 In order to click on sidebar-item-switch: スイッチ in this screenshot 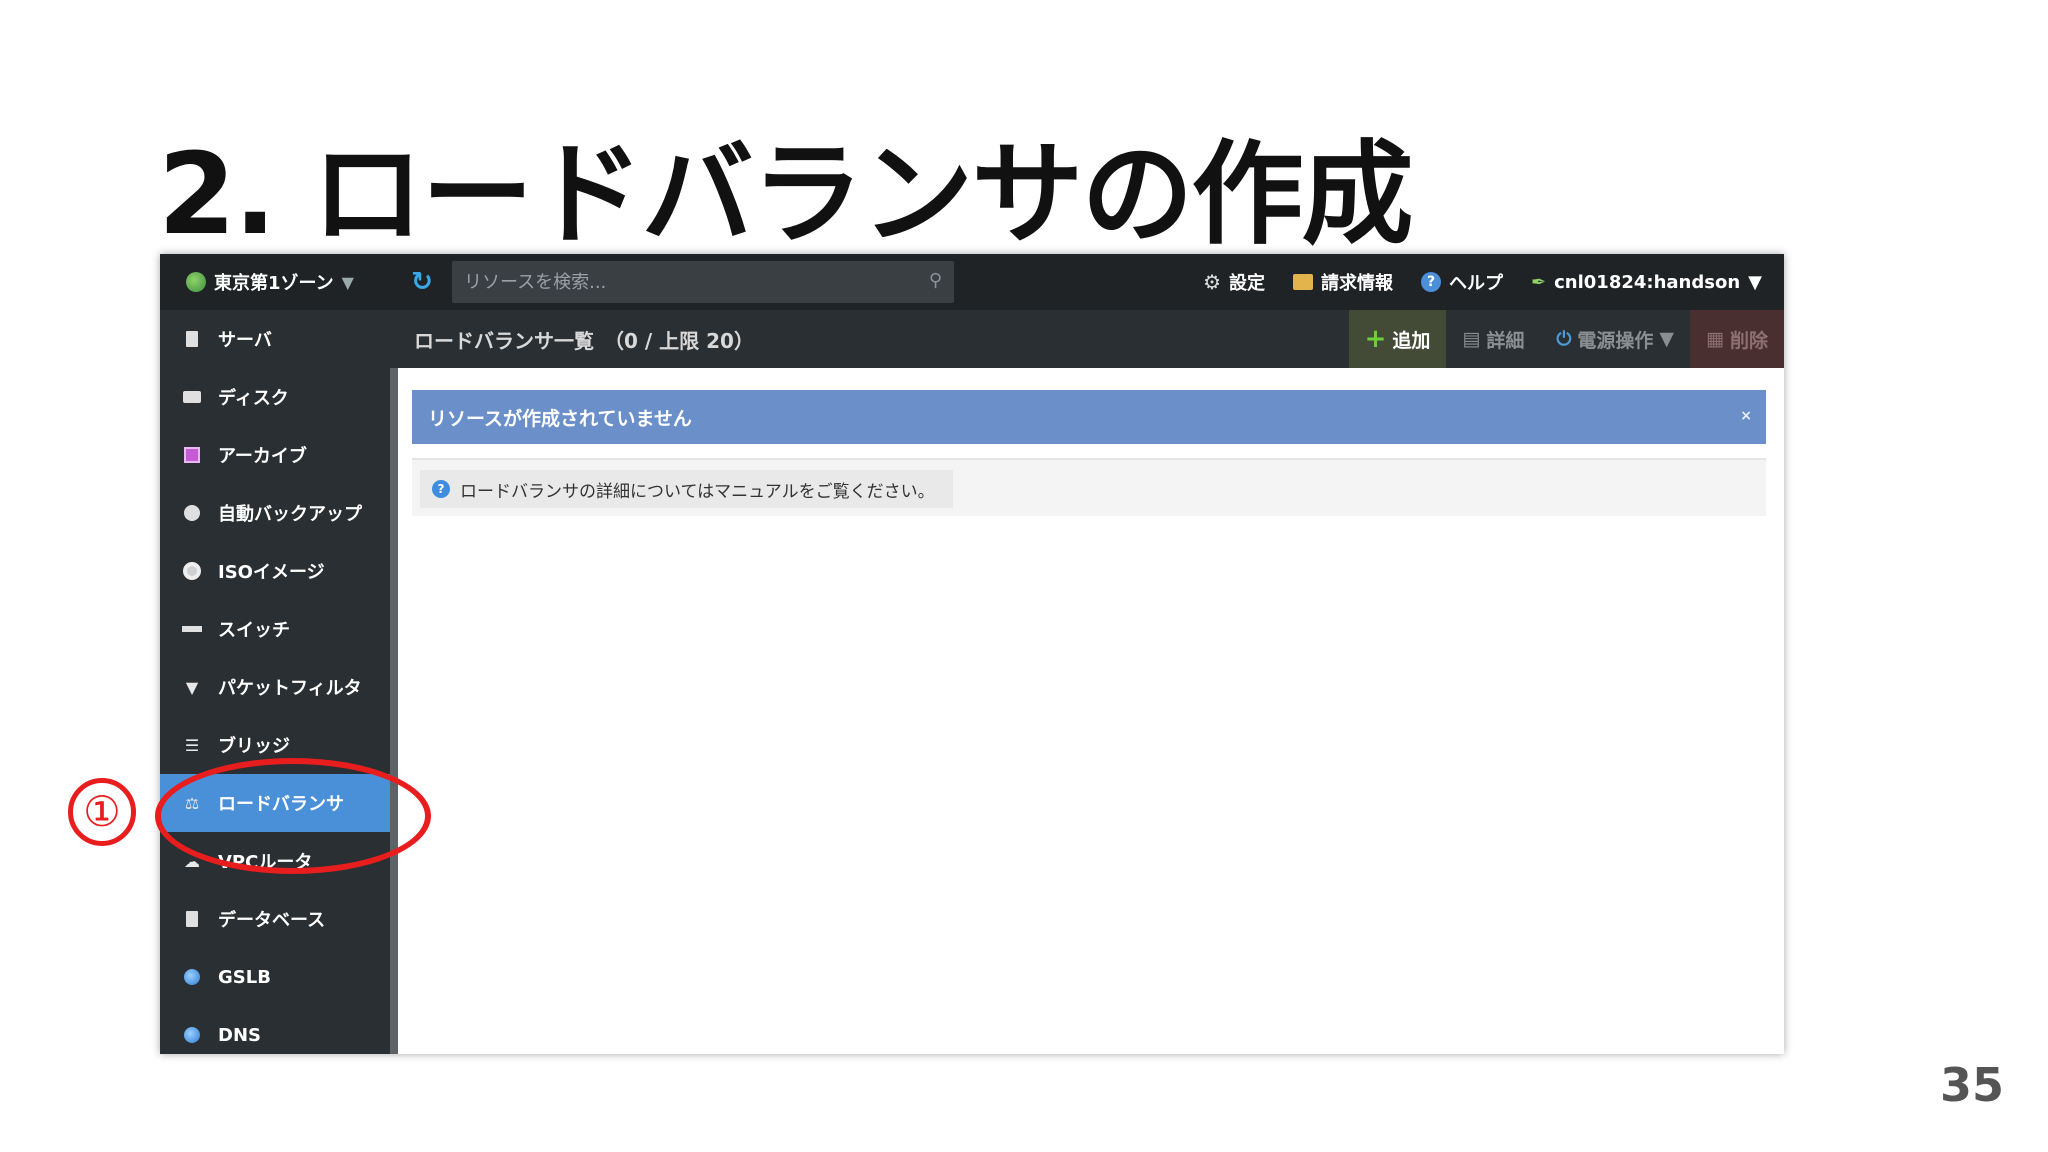, I will do `click(275, 629)`.